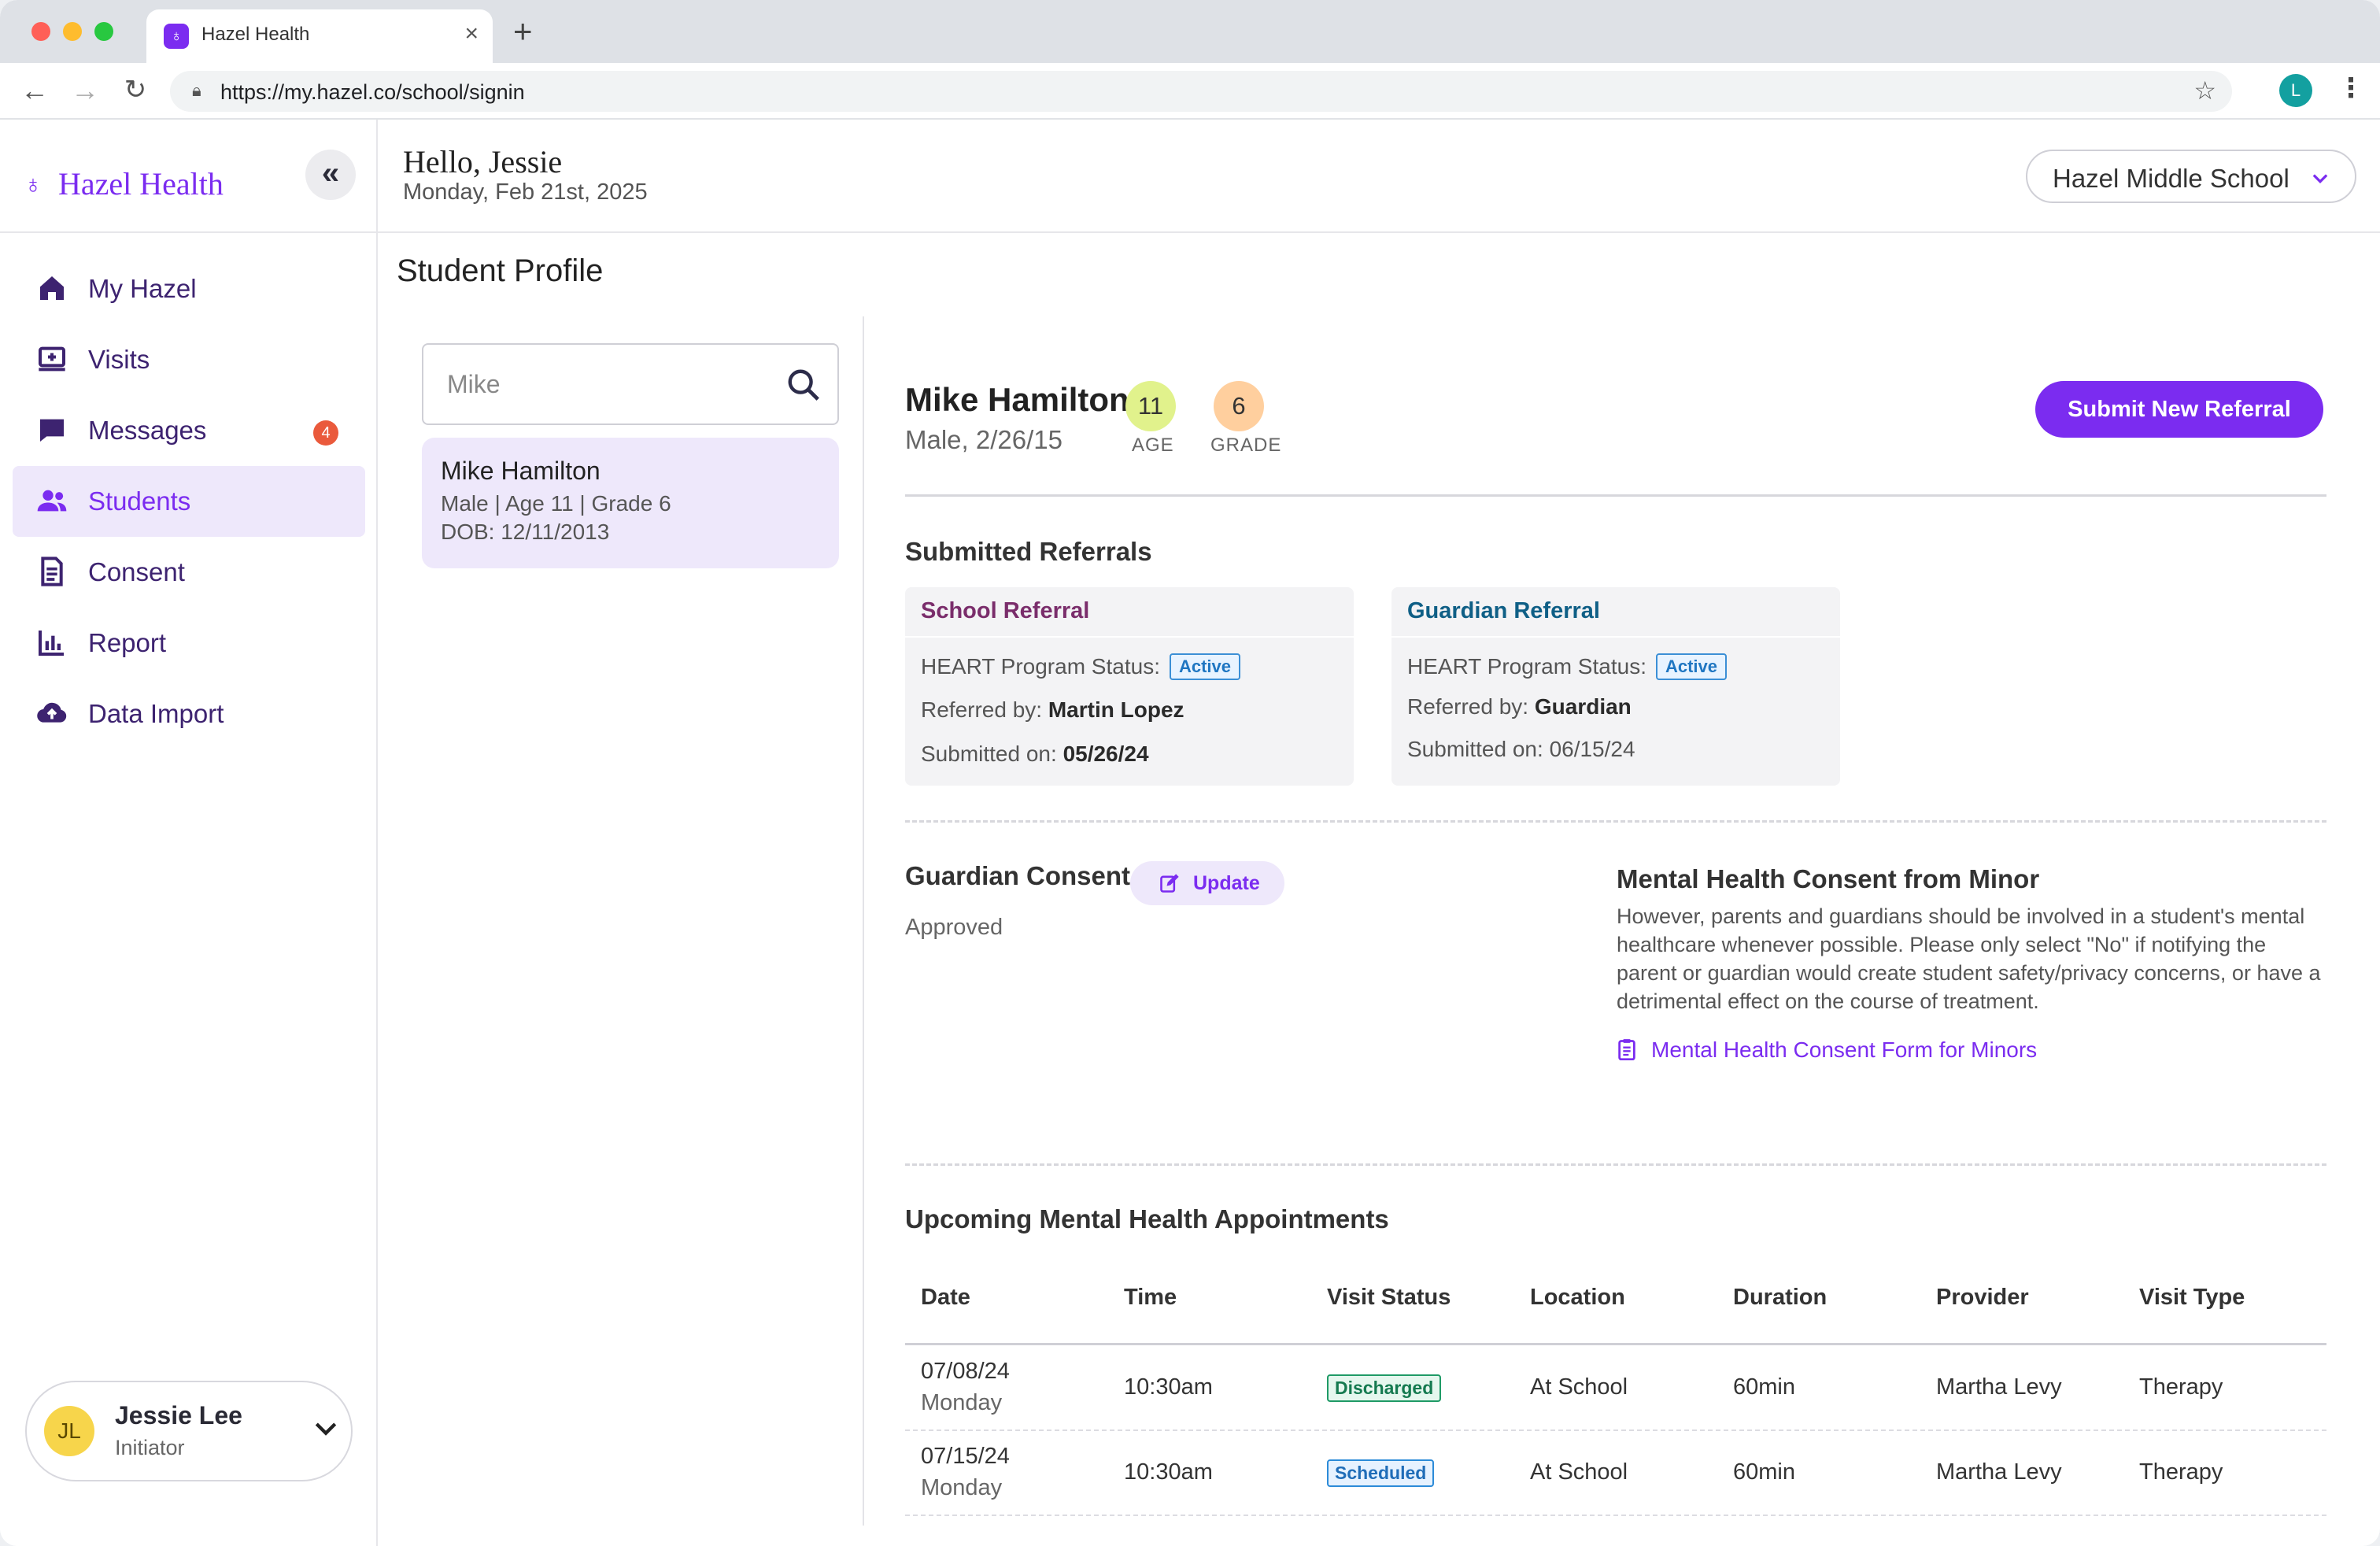 Image resolution: width=2380 pixels, height=1546 pixels. What do you see at coordinates (1207, 883) in the screenshot?
I see `update-consent-button: Update` at bounding box center [1207, 883].